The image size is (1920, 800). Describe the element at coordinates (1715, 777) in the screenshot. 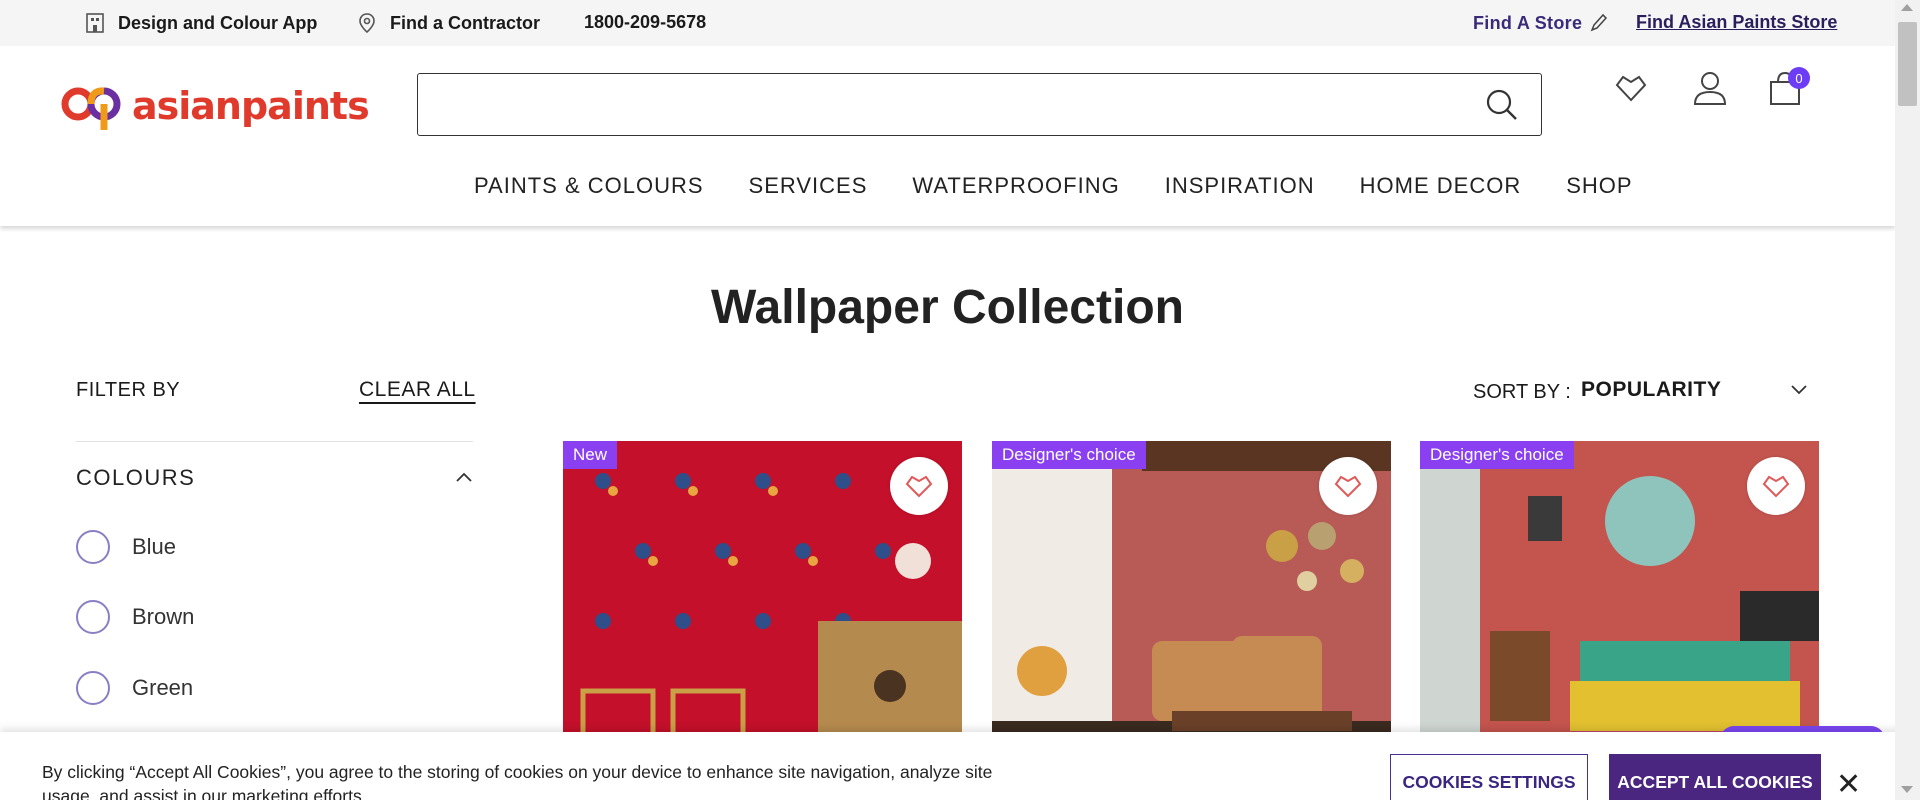

I see `accept-all-cookies-button: ACCEPT ALL COOKIES` at that location.